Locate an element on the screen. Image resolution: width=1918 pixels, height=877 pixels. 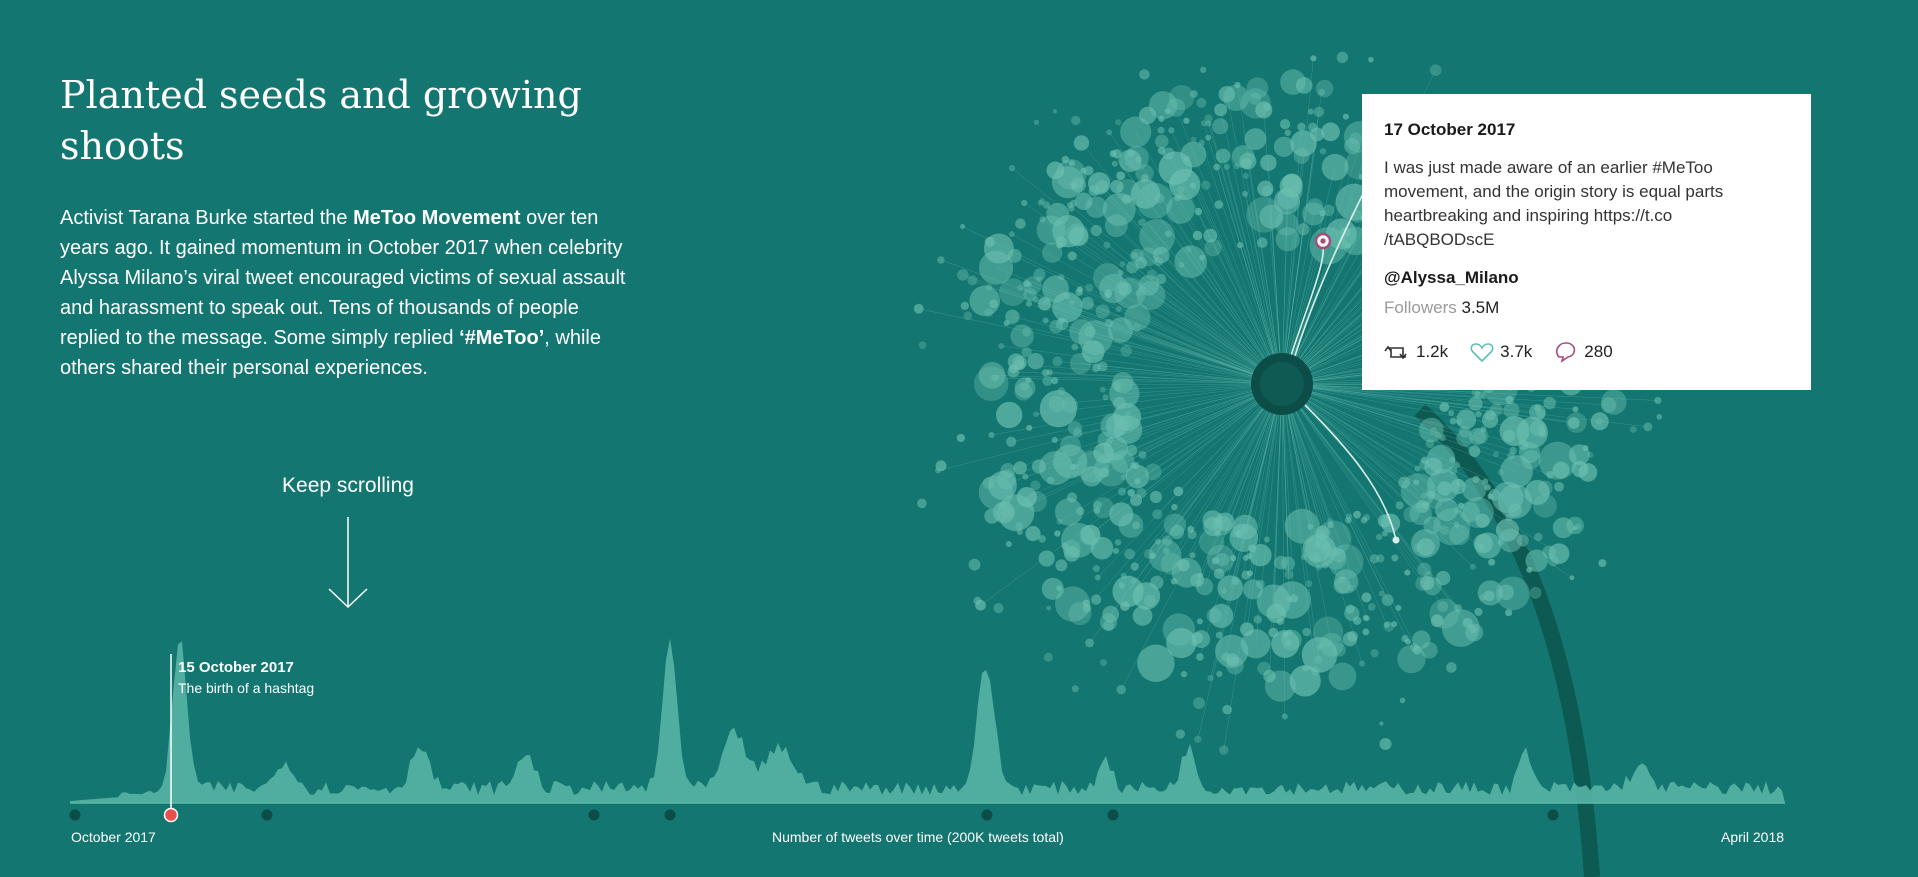
reply-count: 280 is located at coordinates (1598, 351).